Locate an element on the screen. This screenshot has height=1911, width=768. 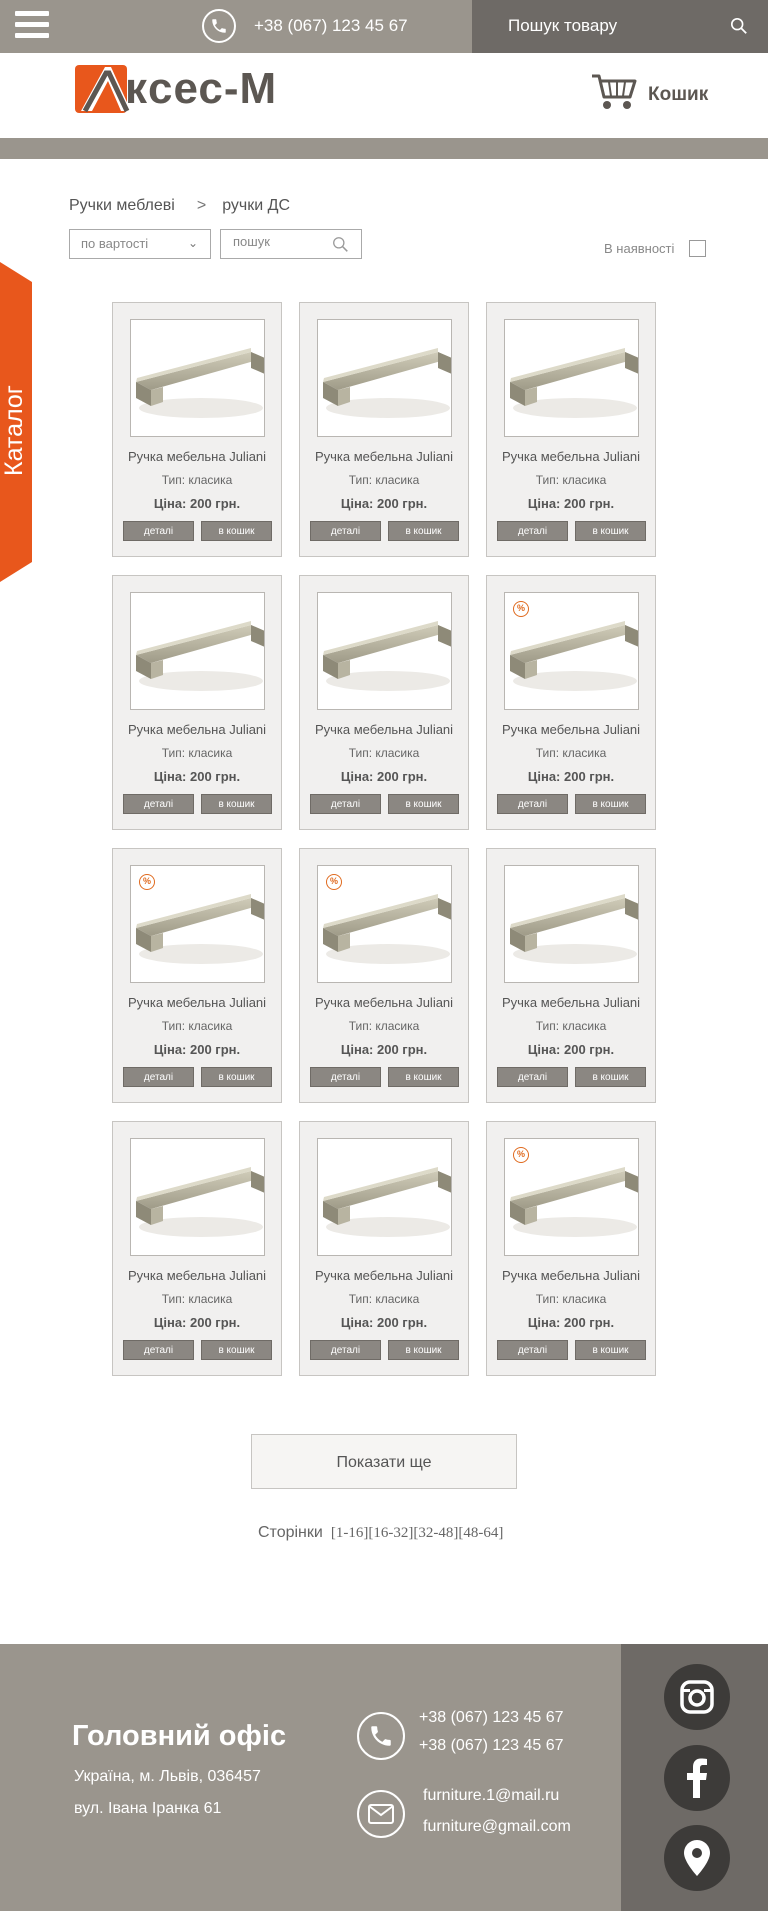
facebook-icon is located at coordinates (697, 1778).